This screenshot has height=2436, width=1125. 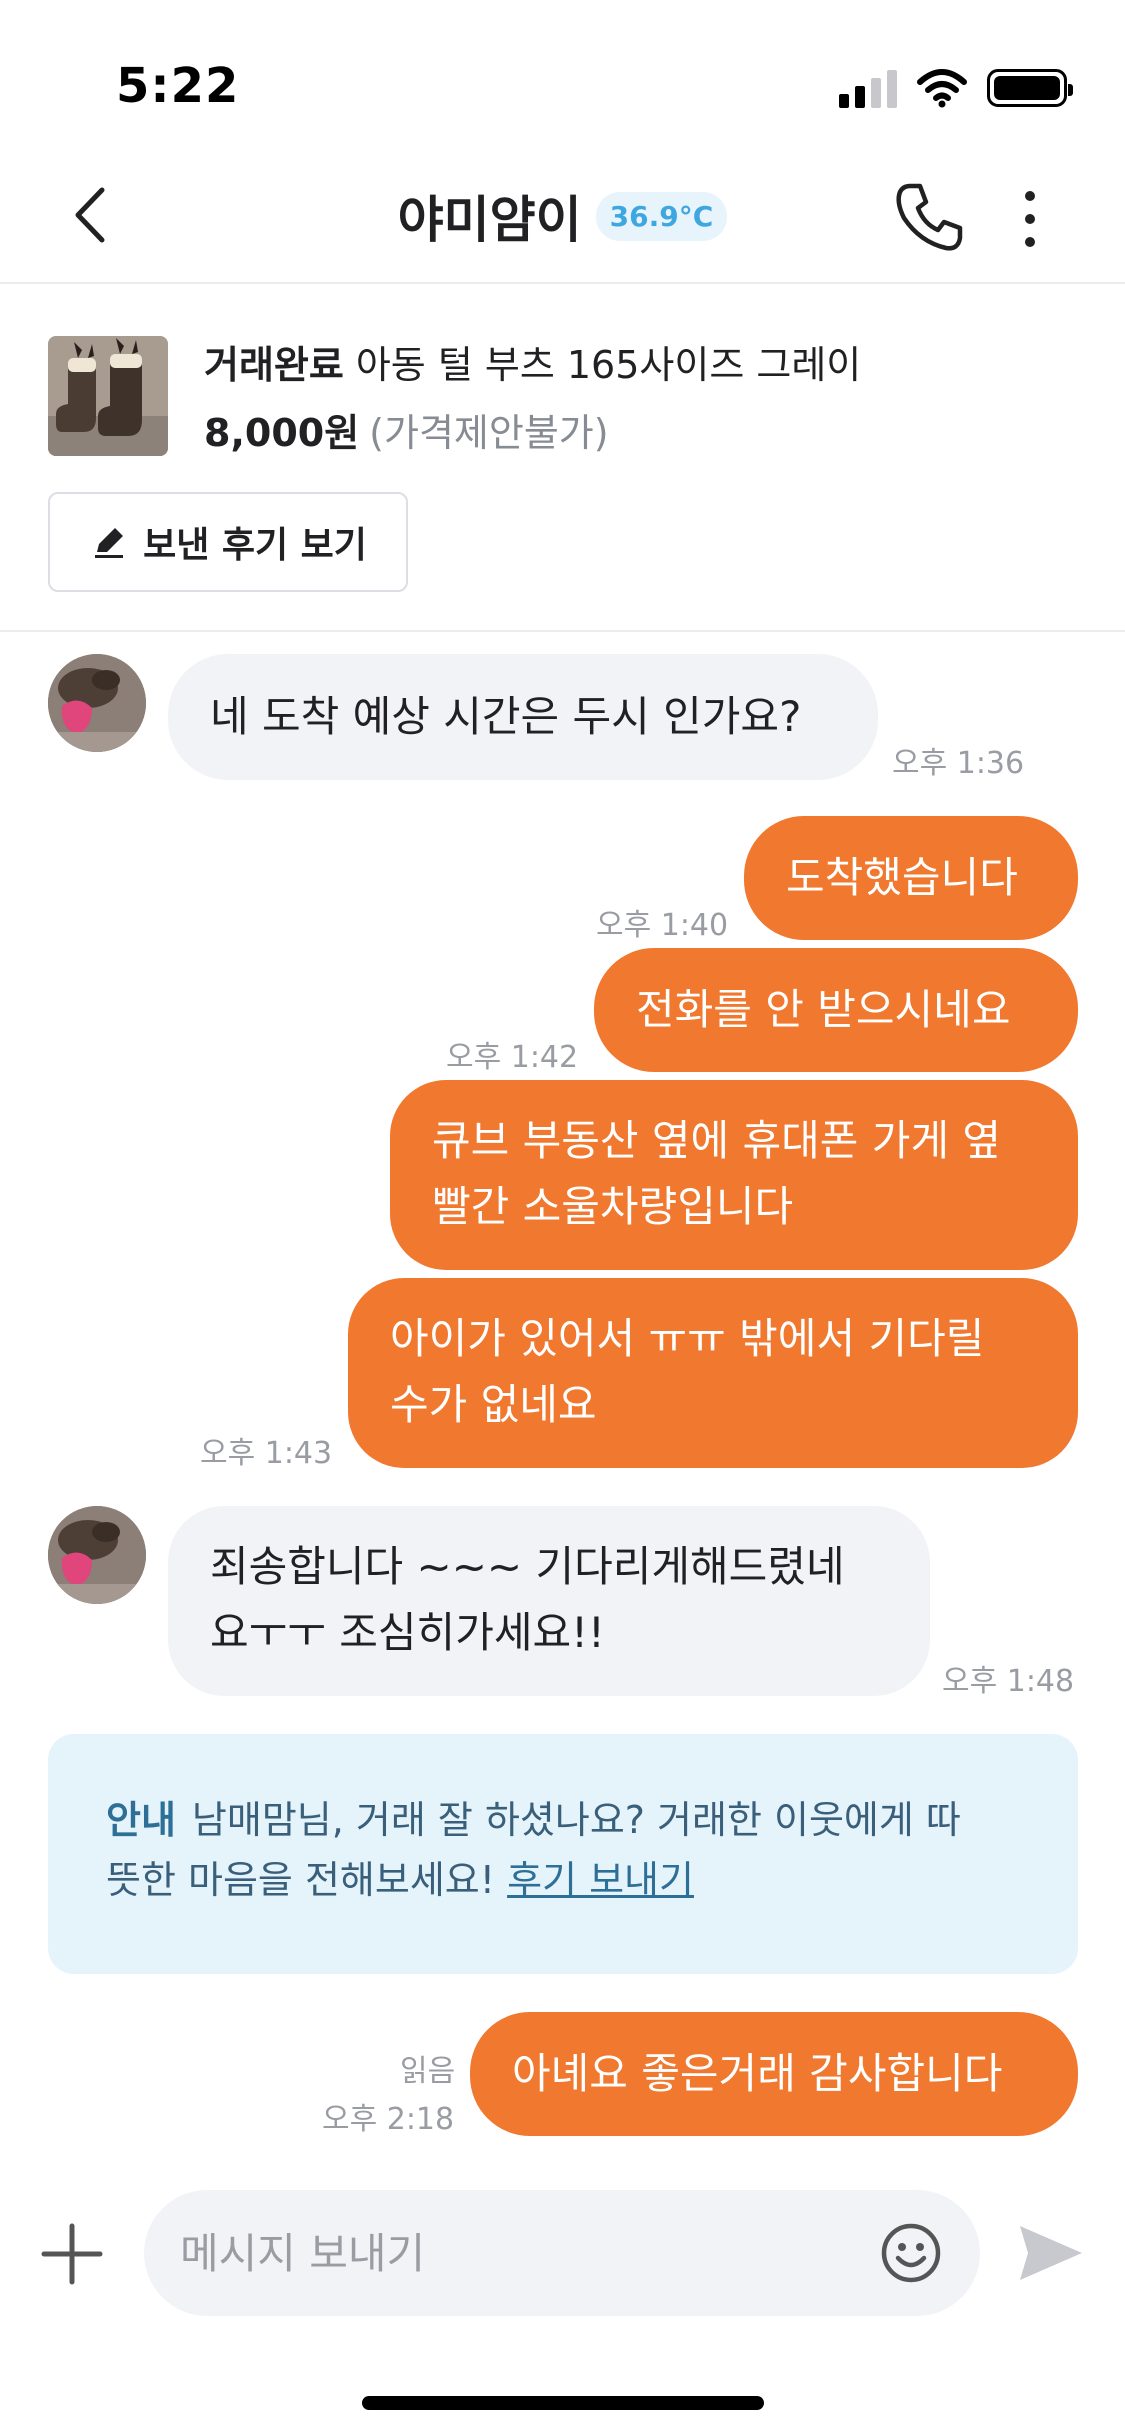 What do you see at coordinates (178, 86) in the screenshot?
I see `status-time: 5:22` at bounding box center [178, 86].